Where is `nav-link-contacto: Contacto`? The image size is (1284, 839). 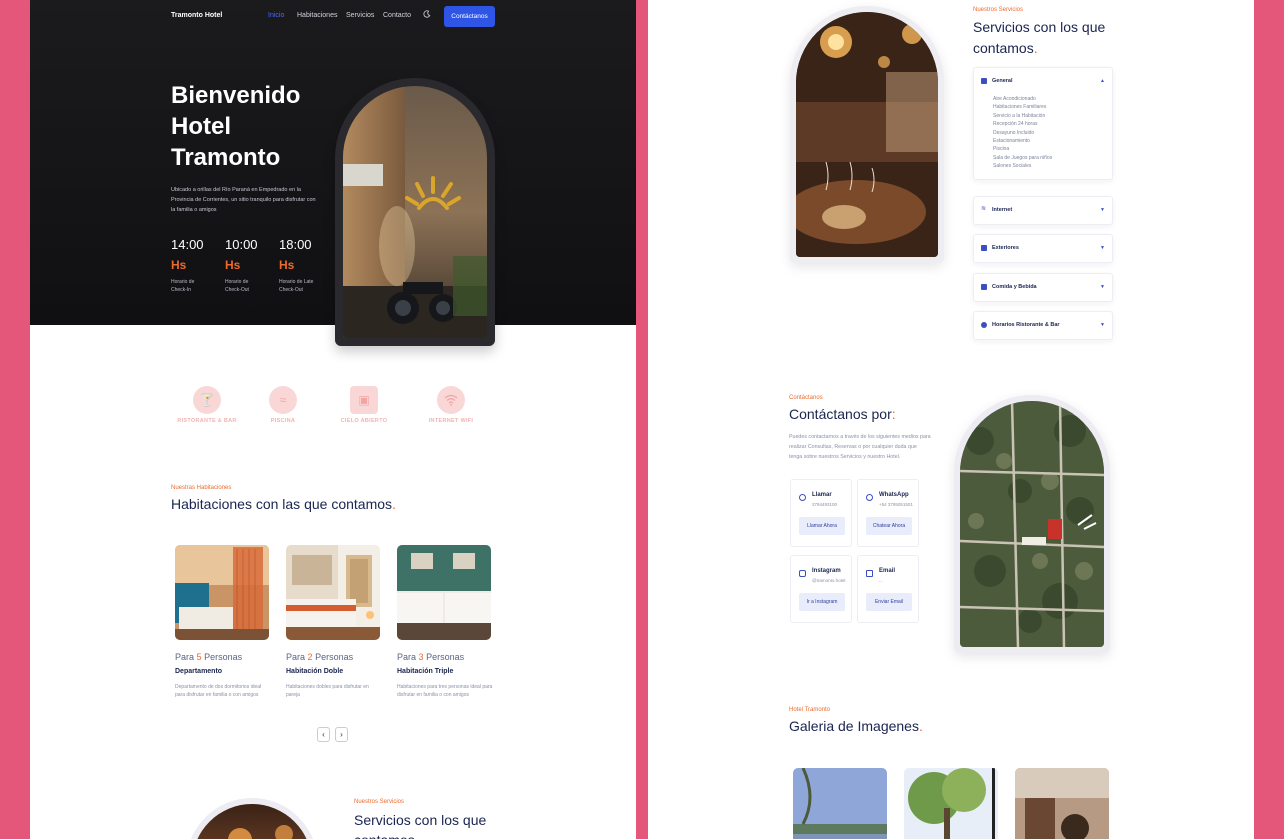 nav-link-contacto: Contacto is located at coordinates (397, 15).